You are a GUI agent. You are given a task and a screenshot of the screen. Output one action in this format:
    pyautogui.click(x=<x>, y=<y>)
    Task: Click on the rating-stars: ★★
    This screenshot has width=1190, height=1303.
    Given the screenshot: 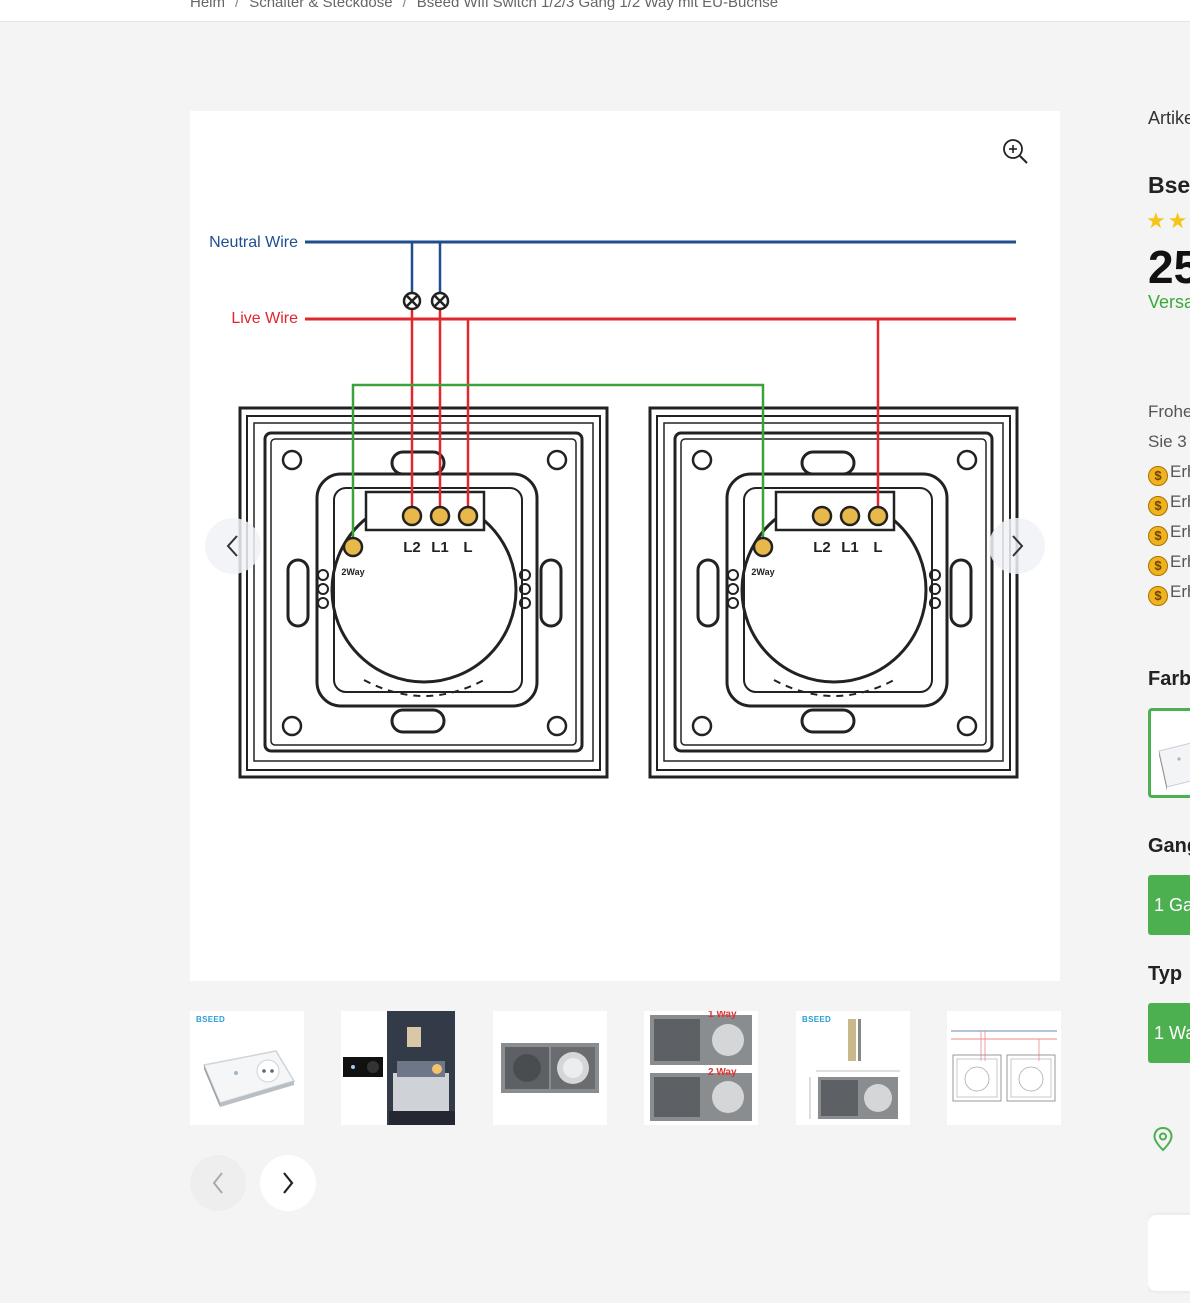 What is the action you would take?
    pyautogui.click(x=1168, y=221)
    